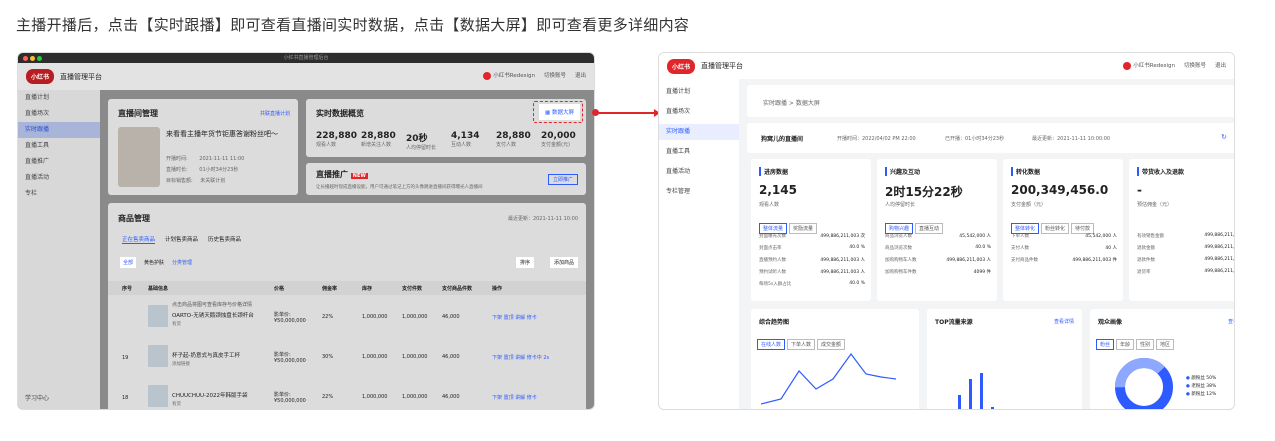  What do you see at coordinates (770, 248) in the screenshot?
I see `metric-label: 封面点击率` at bounding box center [770, 248].